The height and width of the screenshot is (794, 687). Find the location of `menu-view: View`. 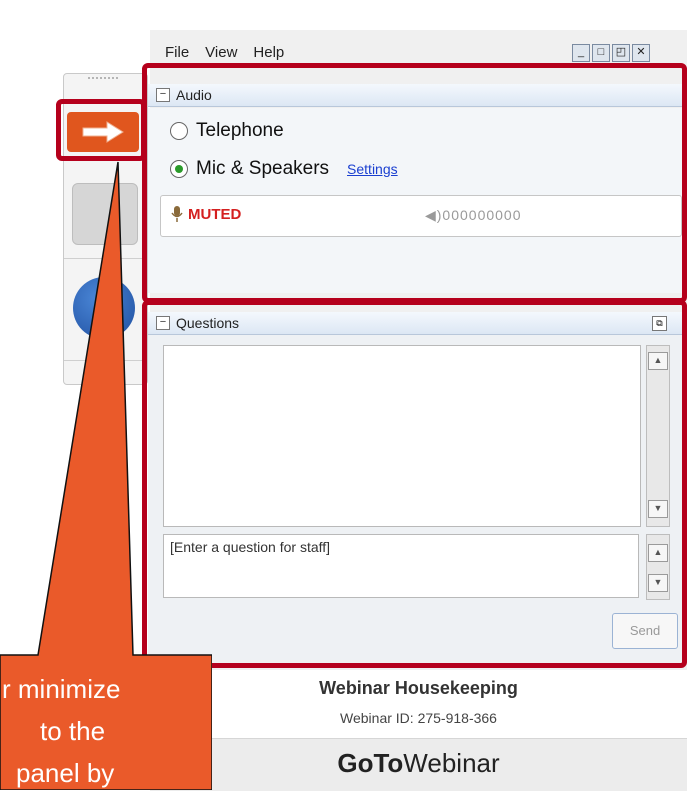

menu-view: View is located at coordinates (221, 52).